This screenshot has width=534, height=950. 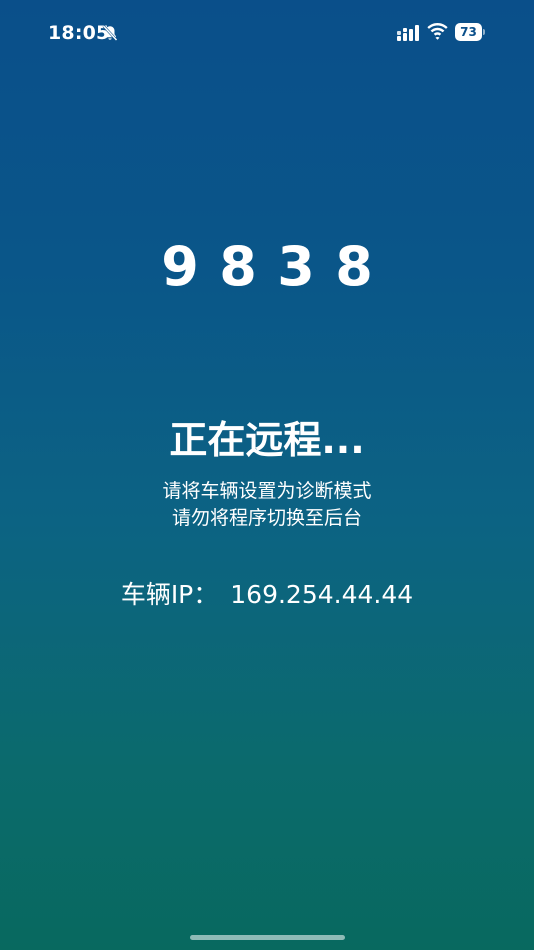 I want to click on vehicle-ip-value: 169.254.44.44, so click(x=322, y=594).